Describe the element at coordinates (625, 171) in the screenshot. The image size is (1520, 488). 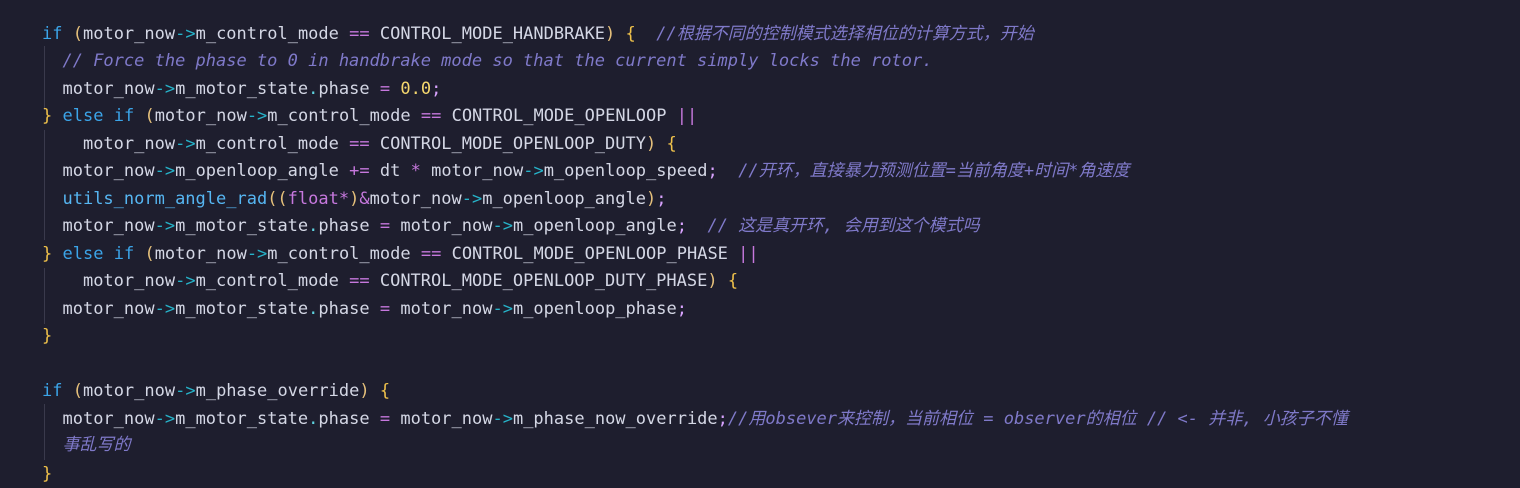
I see `identifier: m_openloop_speed` at that location.